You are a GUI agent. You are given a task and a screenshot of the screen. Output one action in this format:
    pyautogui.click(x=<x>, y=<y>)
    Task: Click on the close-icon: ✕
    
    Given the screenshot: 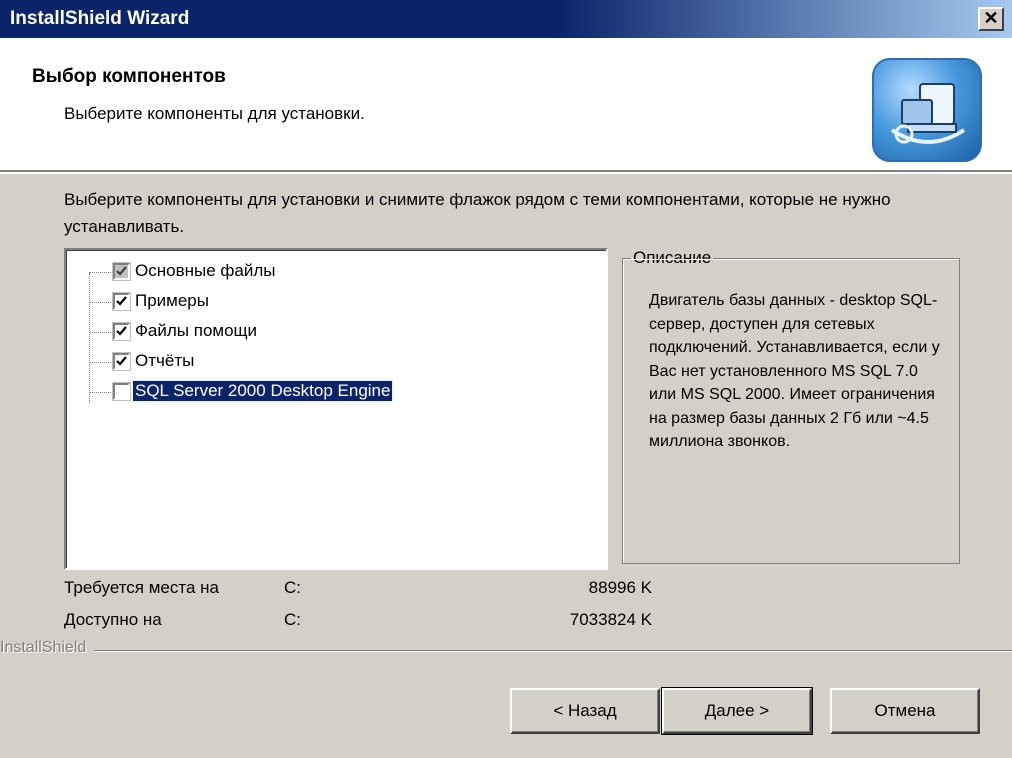 What is the action you would take?
    pyautogui.click(x=991, y=18)
    